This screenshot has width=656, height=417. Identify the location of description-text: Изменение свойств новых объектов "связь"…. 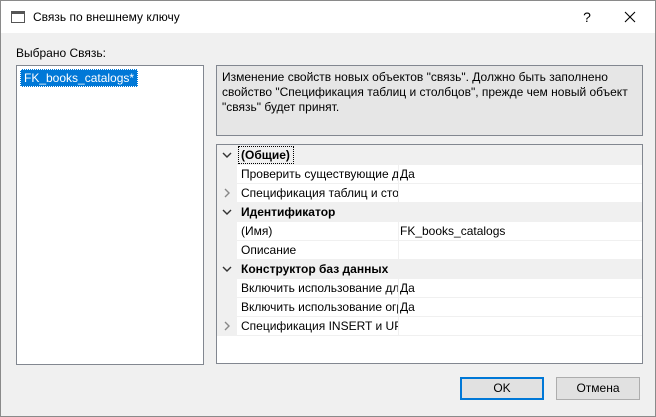
(425, 92).